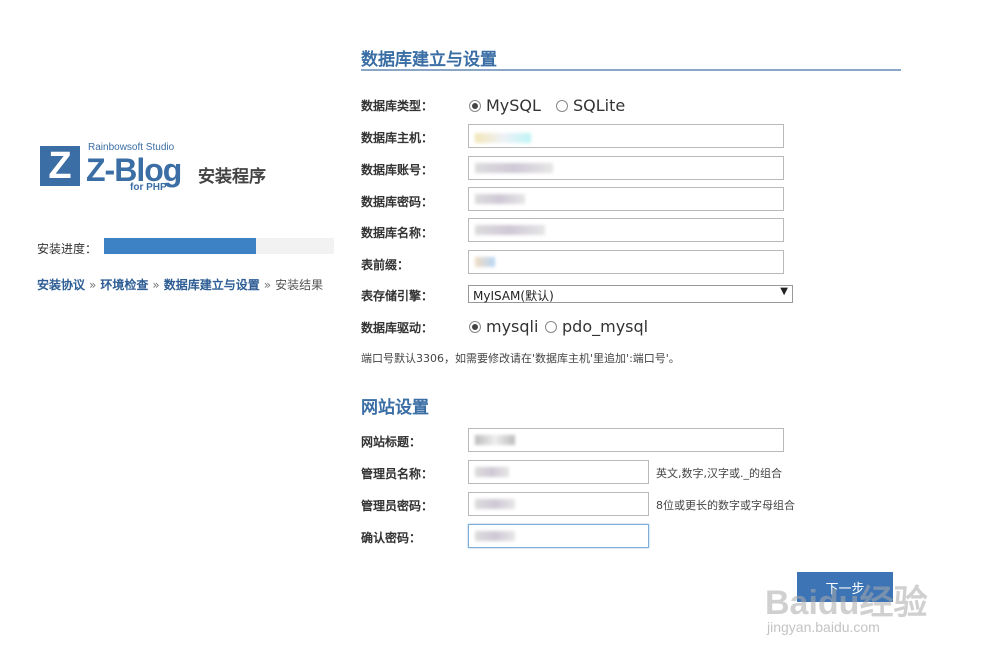 The image size is (1000, 662). Describe the element at coordinates (397, 138) in the screenshot. I see `database-host-label: 数据库主机：` at that location.